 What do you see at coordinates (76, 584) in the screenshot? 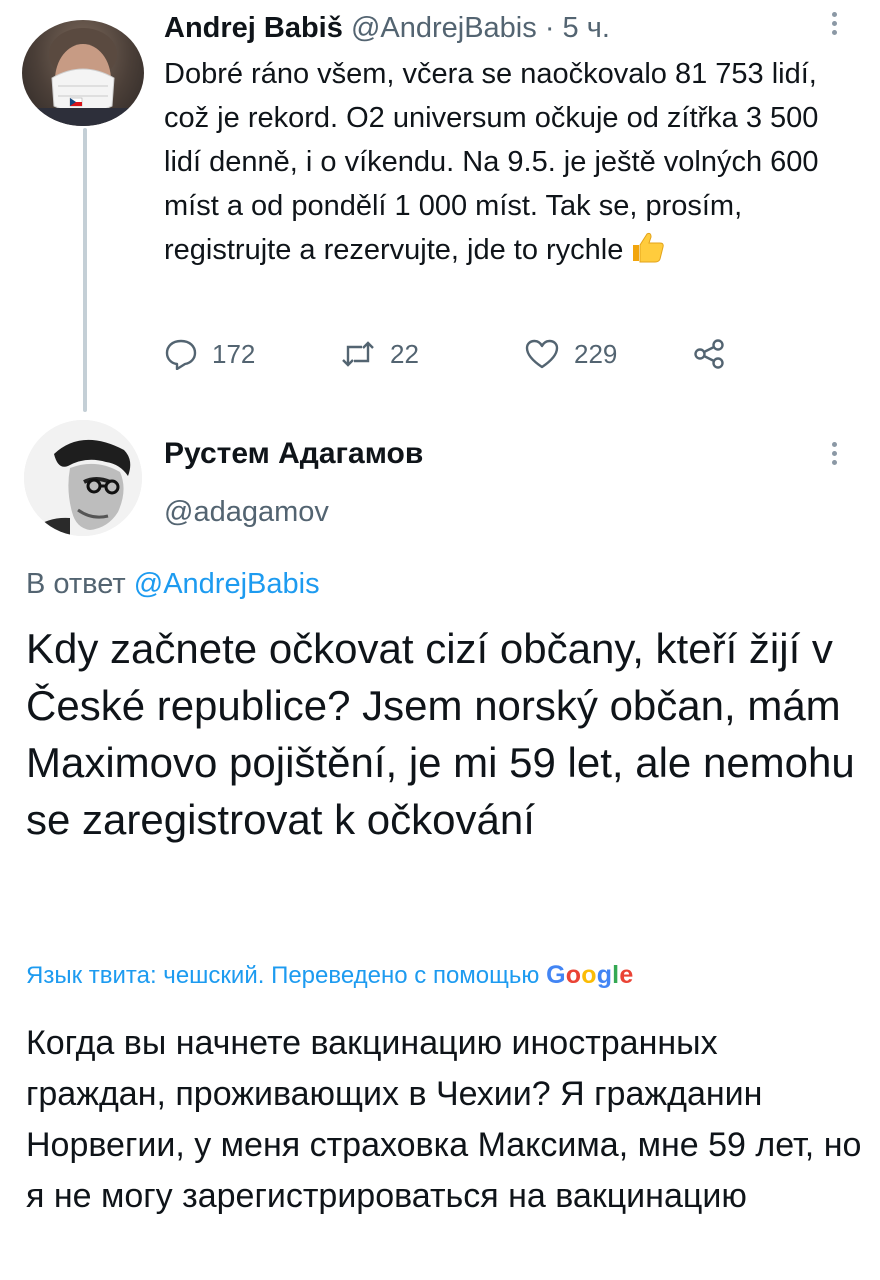
I see `reply-to-prefix: В ответ` at bounding box center [76, 584].